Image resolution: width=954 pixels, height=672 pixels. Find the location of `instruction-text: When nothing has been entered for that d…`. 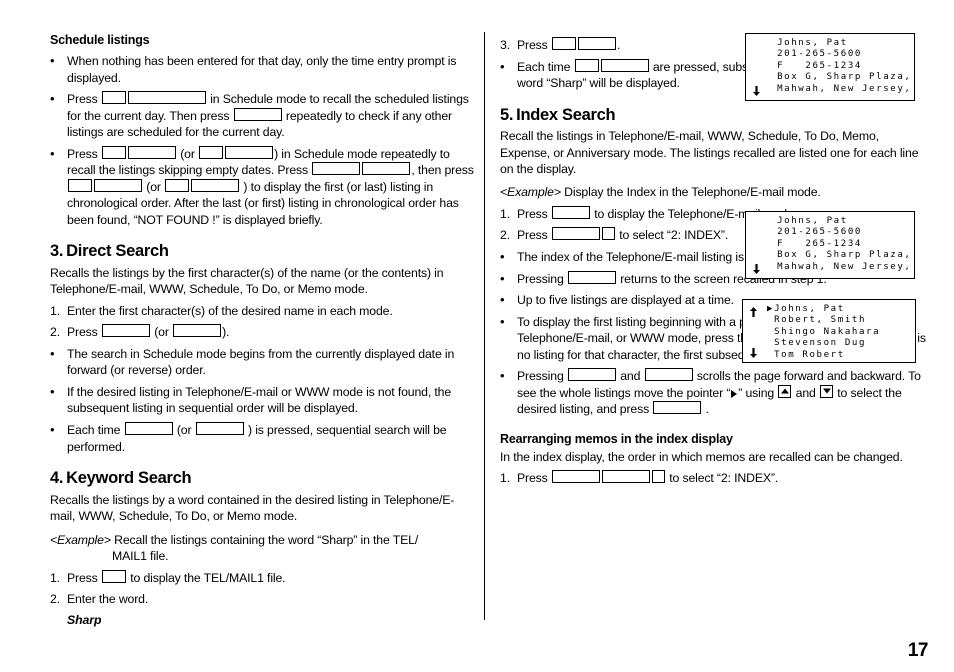

instruction-text: When nothing has been entered for that d… is located at coordinates (262, 69).